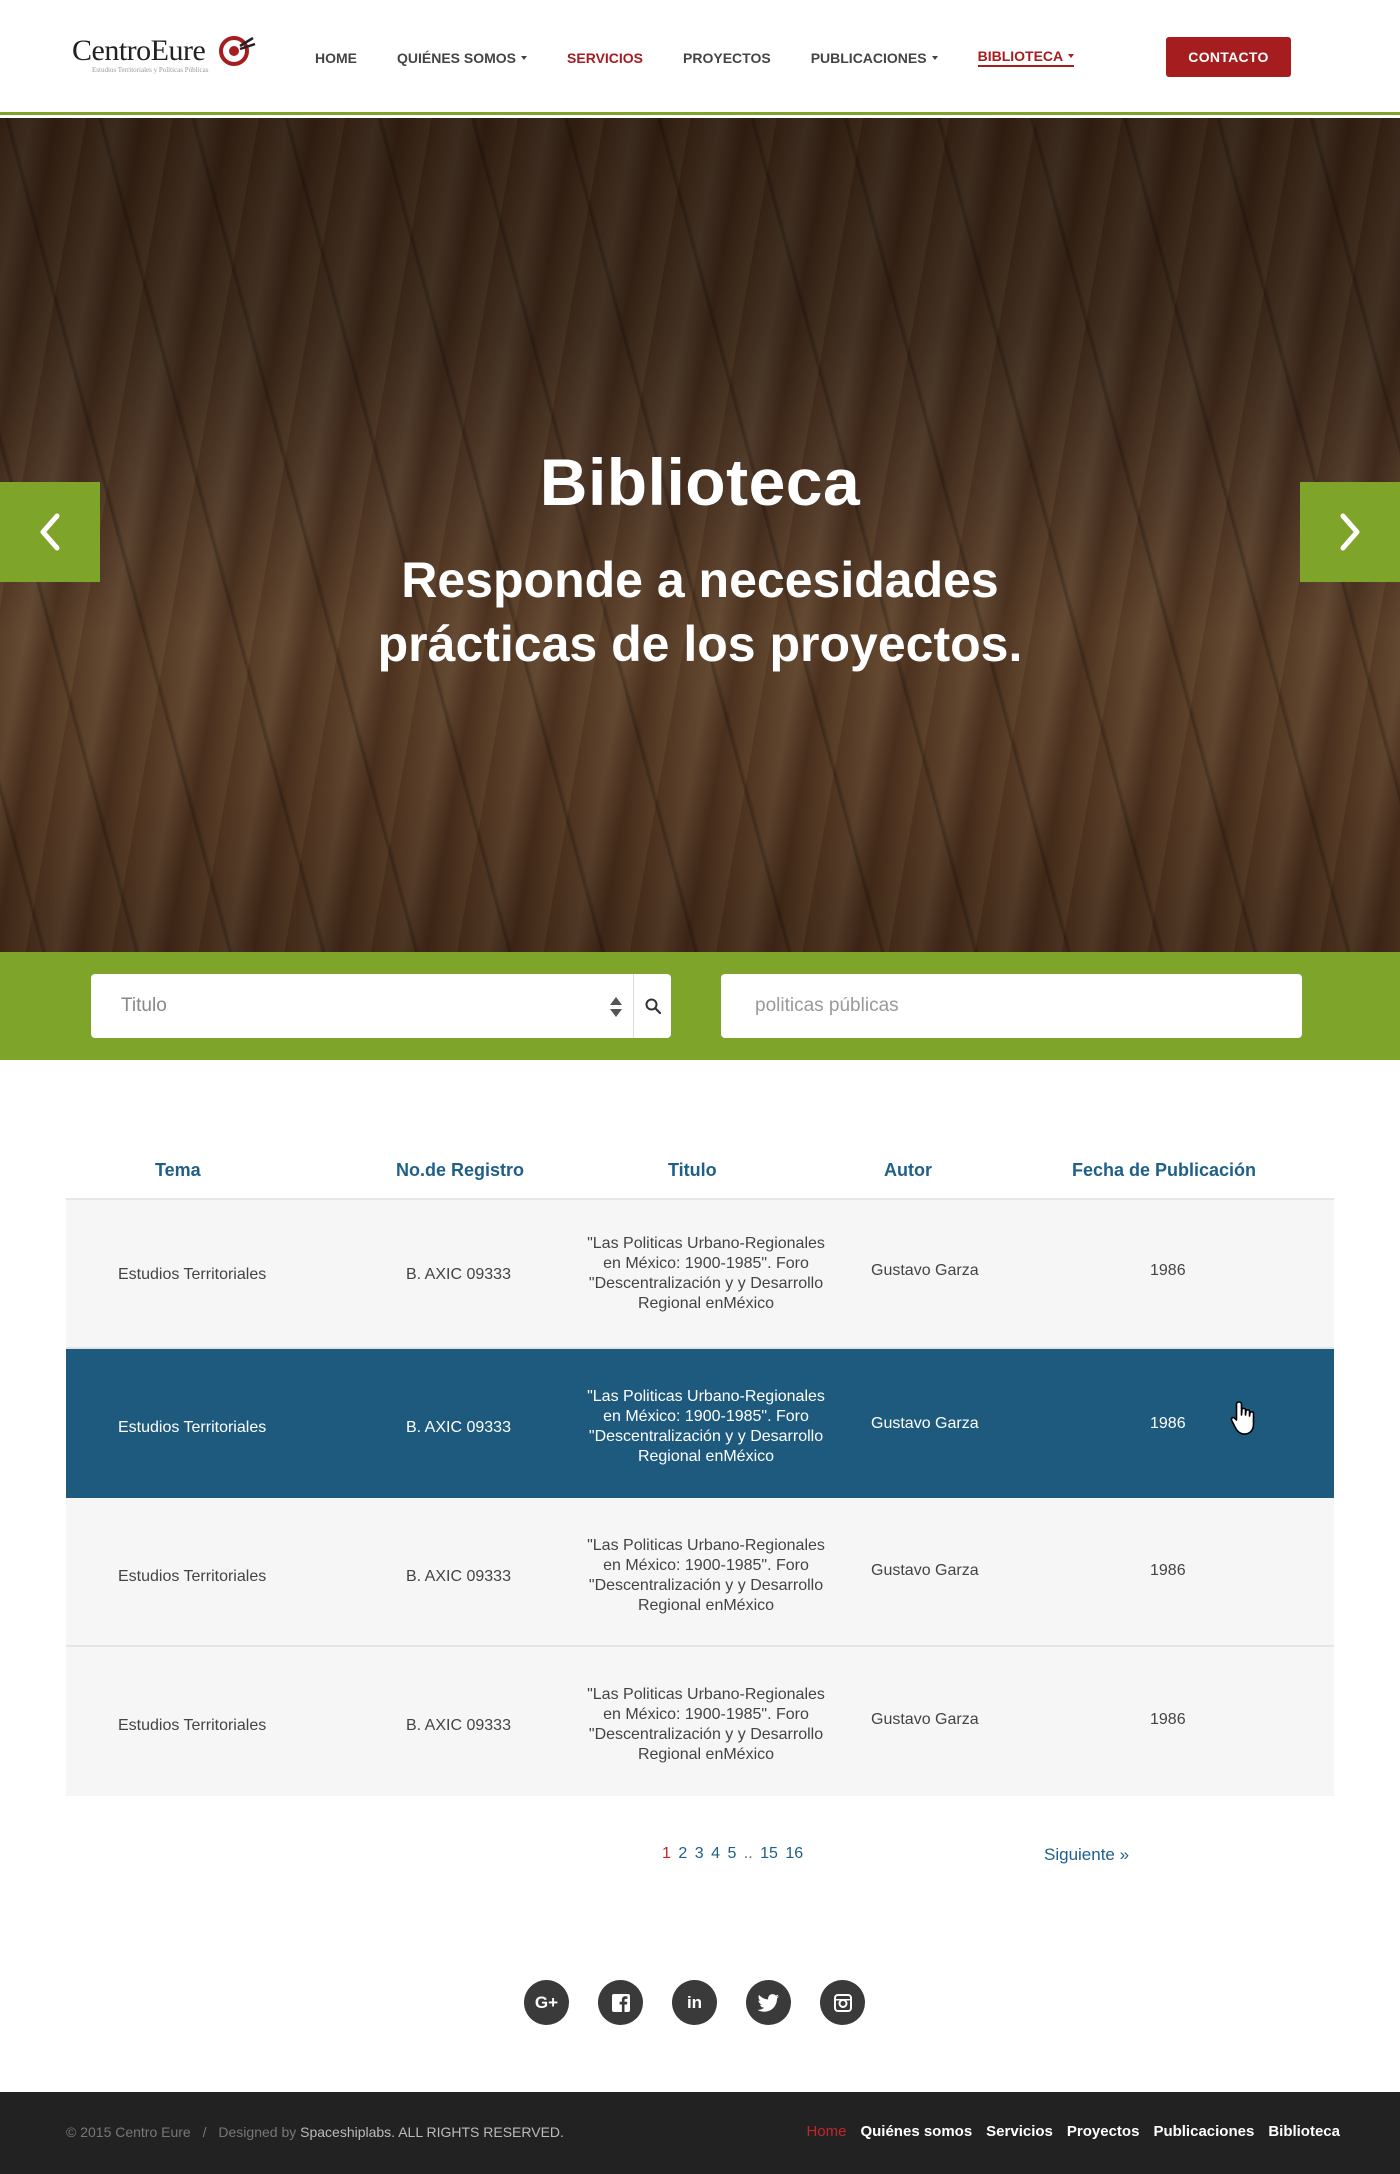  I want to click on nav-home-label: HOME, so click(336, 57).